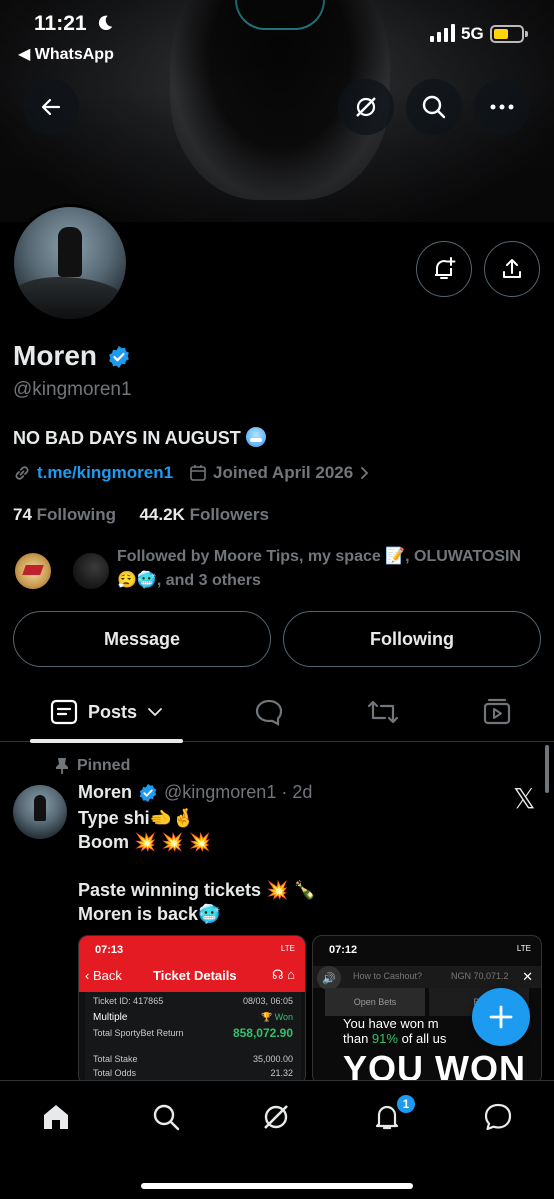 This screenshot has width=554, height=1199. Describe the element at coordinates (277, 35) in the screenshot. I see `status-bar: 11:21 ◀ WhatsApp 5G` at that location.